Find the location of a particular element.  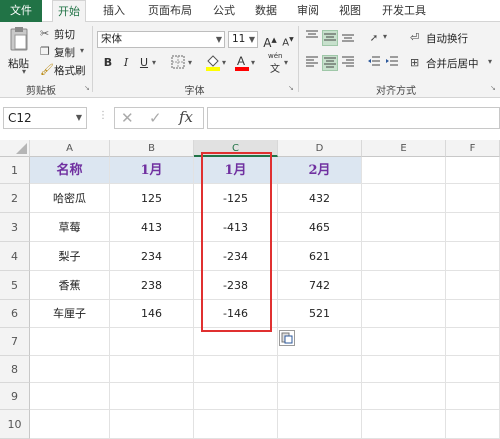

enter-check-icon: ✓ is located at coordinates (155, 118).